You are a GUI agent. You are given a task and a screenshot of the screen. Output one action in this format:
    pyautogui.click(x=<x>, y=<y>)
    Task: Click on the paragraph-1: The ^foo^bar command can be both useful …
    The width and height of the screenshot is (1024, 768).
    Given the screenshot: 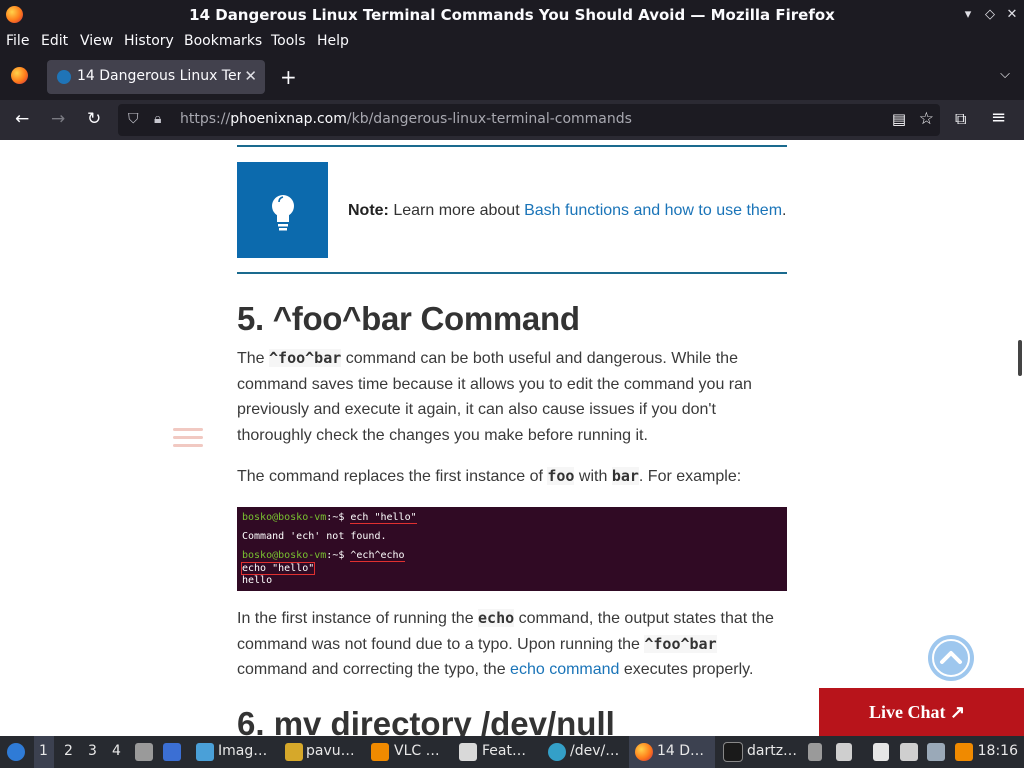 What is the action you would take?
    pyautogui.click(x=494, y=397)
    